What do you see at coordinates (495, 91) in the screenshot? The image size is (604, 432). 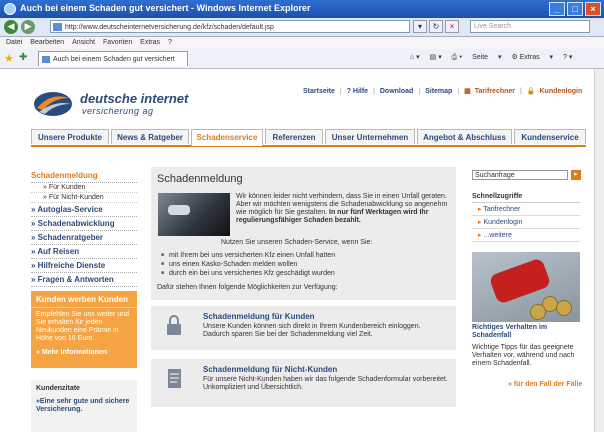 I see `link-tarifrechner: Tarifrechner` at bounding box center [495, 91].